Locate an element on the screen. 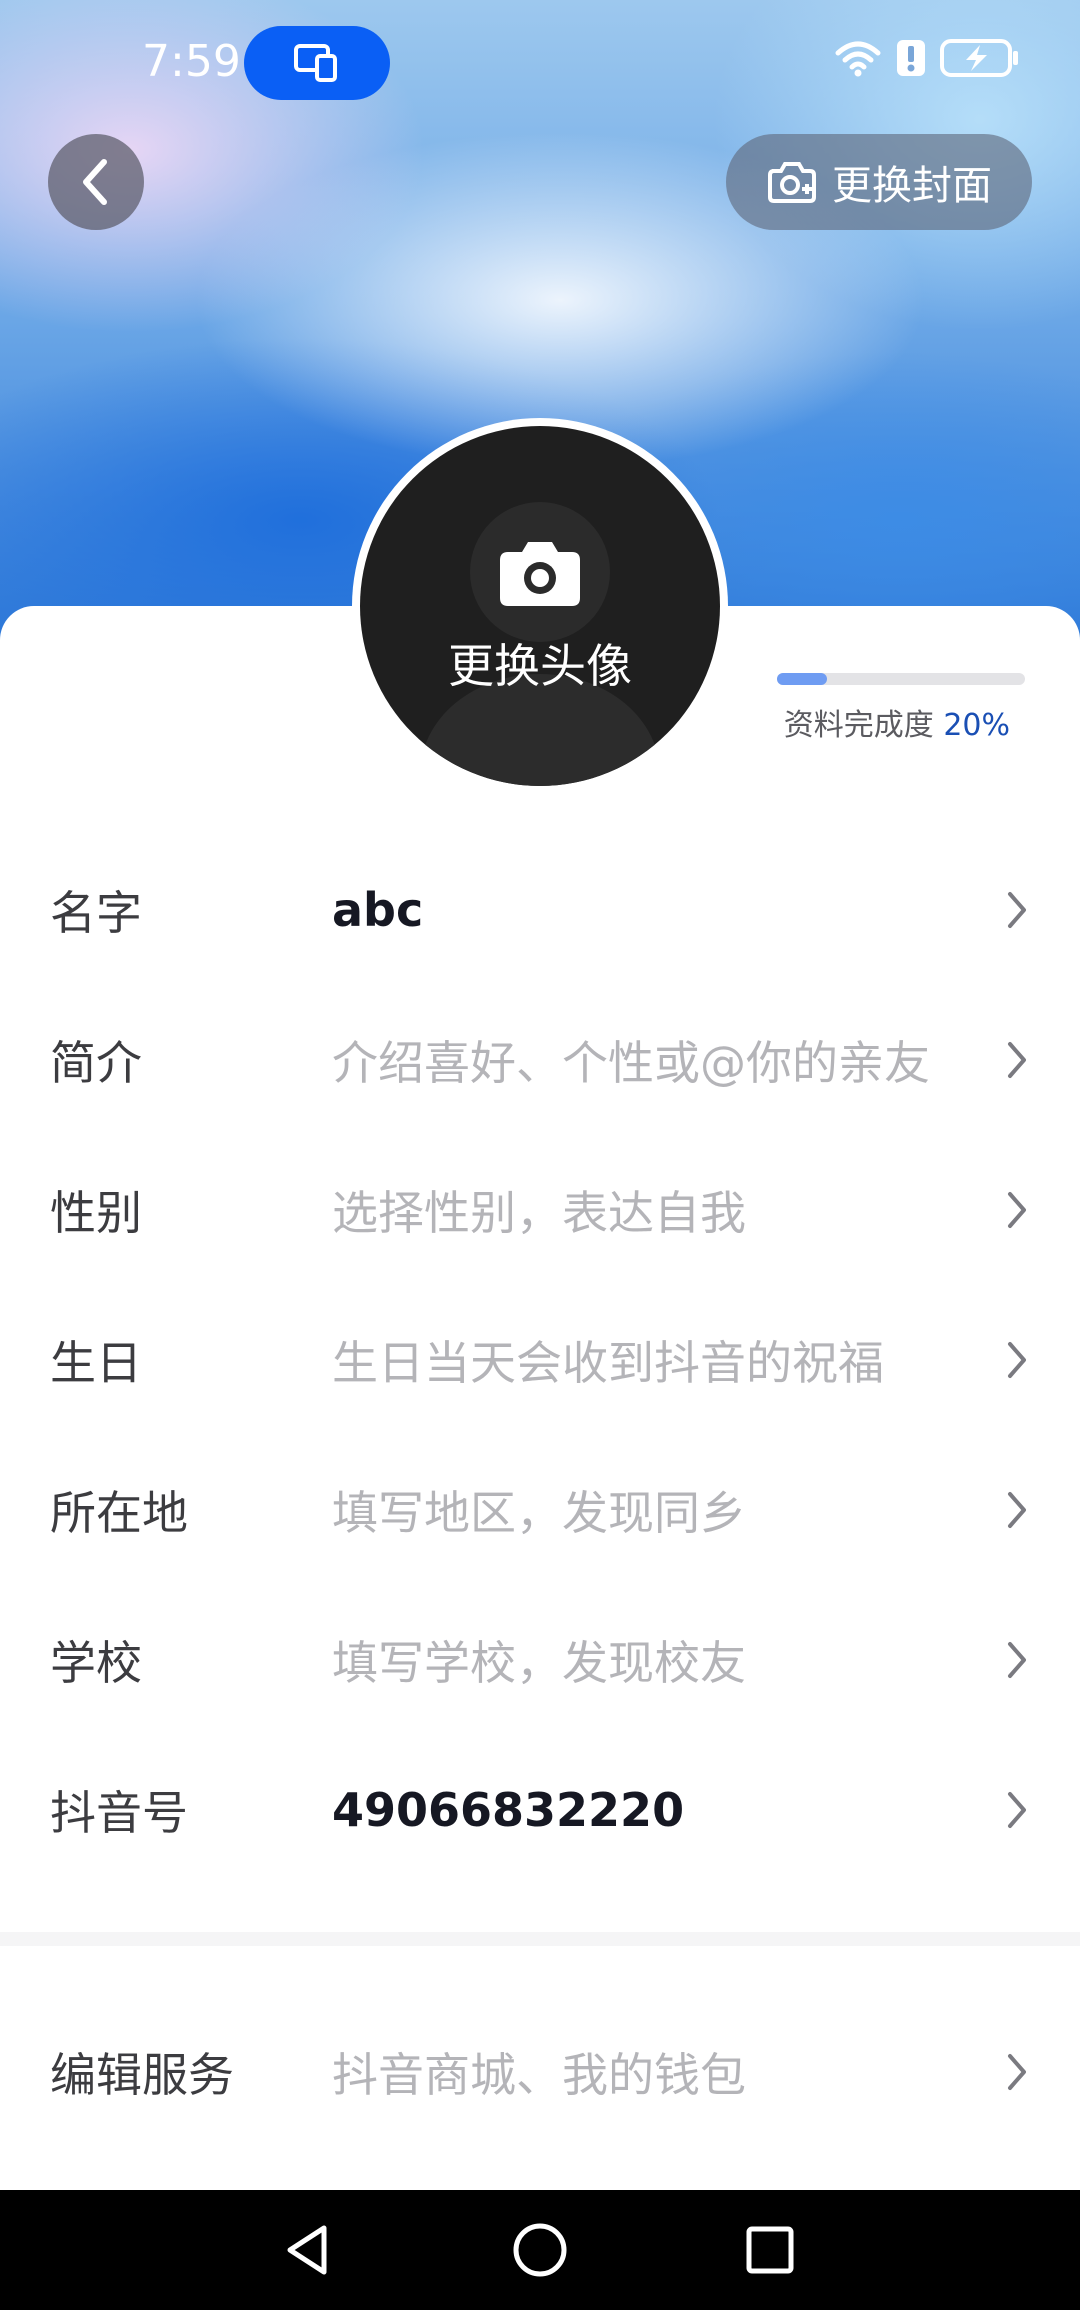 The height and width of the screenshot is (2310, 1080). nav-home-button is located at coordinates (540, 2250).